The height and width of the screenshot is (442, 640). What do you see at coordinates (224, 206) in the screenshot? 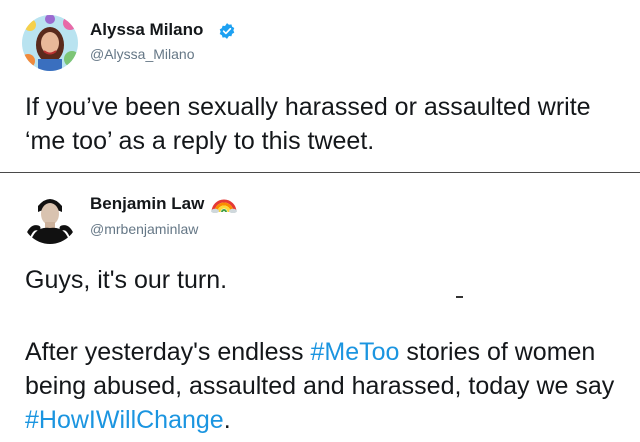
I see `rainbow-icon` at bounding box center [224, 206].